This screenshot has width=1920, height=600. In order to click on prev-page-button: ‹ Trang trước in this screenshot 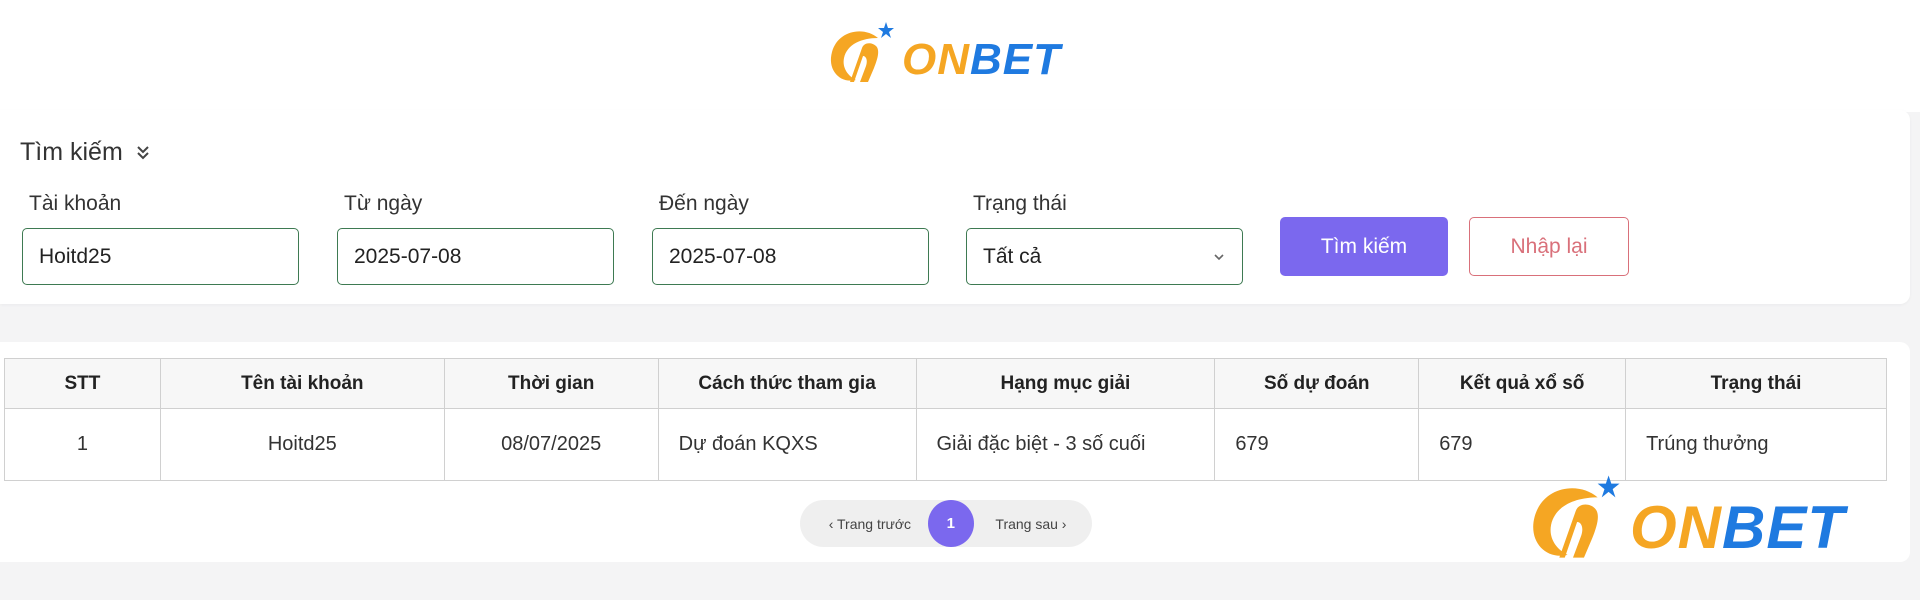, I will do `click(870, 524)`.